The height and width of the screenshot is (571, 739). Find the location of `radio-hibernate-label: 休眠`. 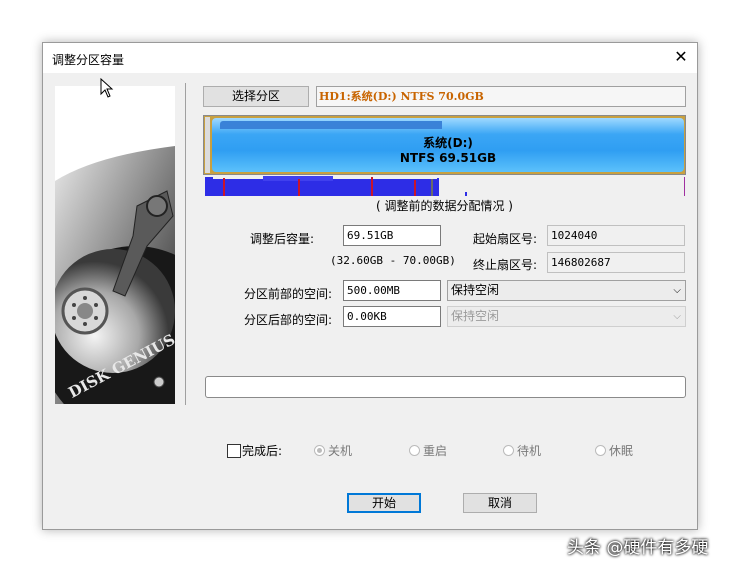

radio-hibernate-label: 休眠 is located at coordinates (621, 451).